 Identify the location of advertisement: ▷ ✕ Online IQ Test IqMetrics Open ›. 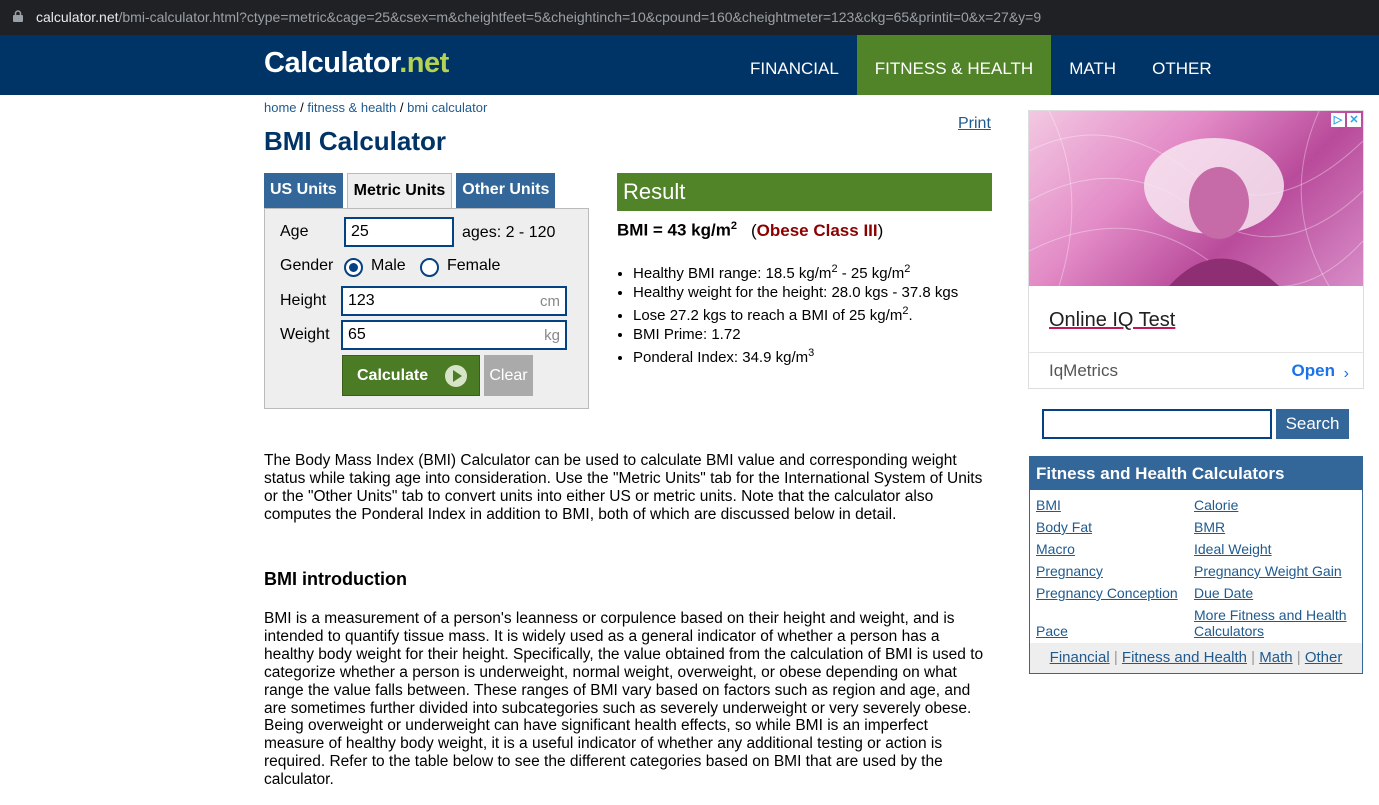
(1196, 249).